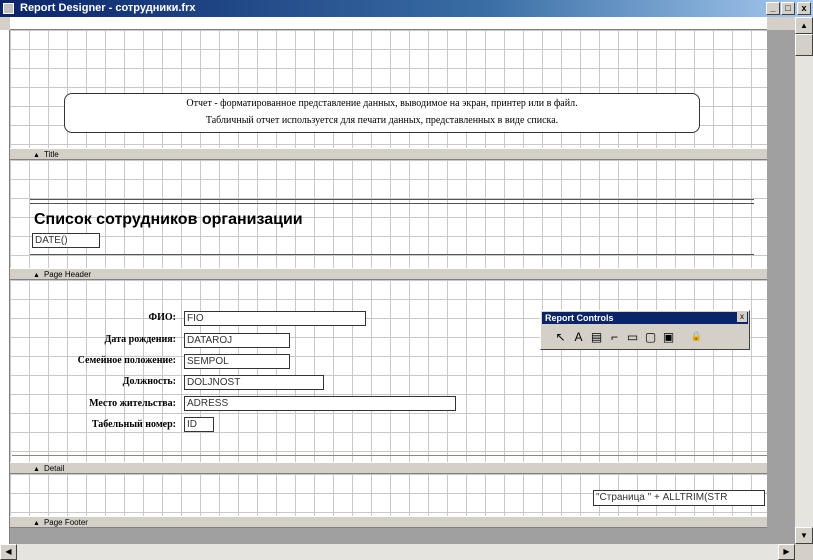 This screenshot has height=560, width=813. Describe the element at coordinates (781, 287) in the screenshot. I see `canvas-margin` at that location.